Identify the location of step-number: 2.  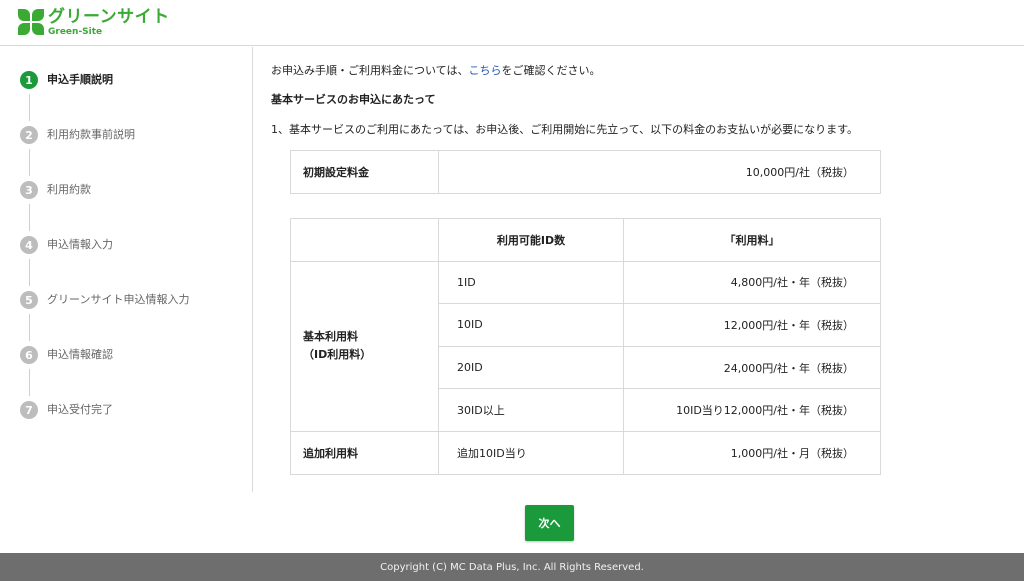
(29, 135).